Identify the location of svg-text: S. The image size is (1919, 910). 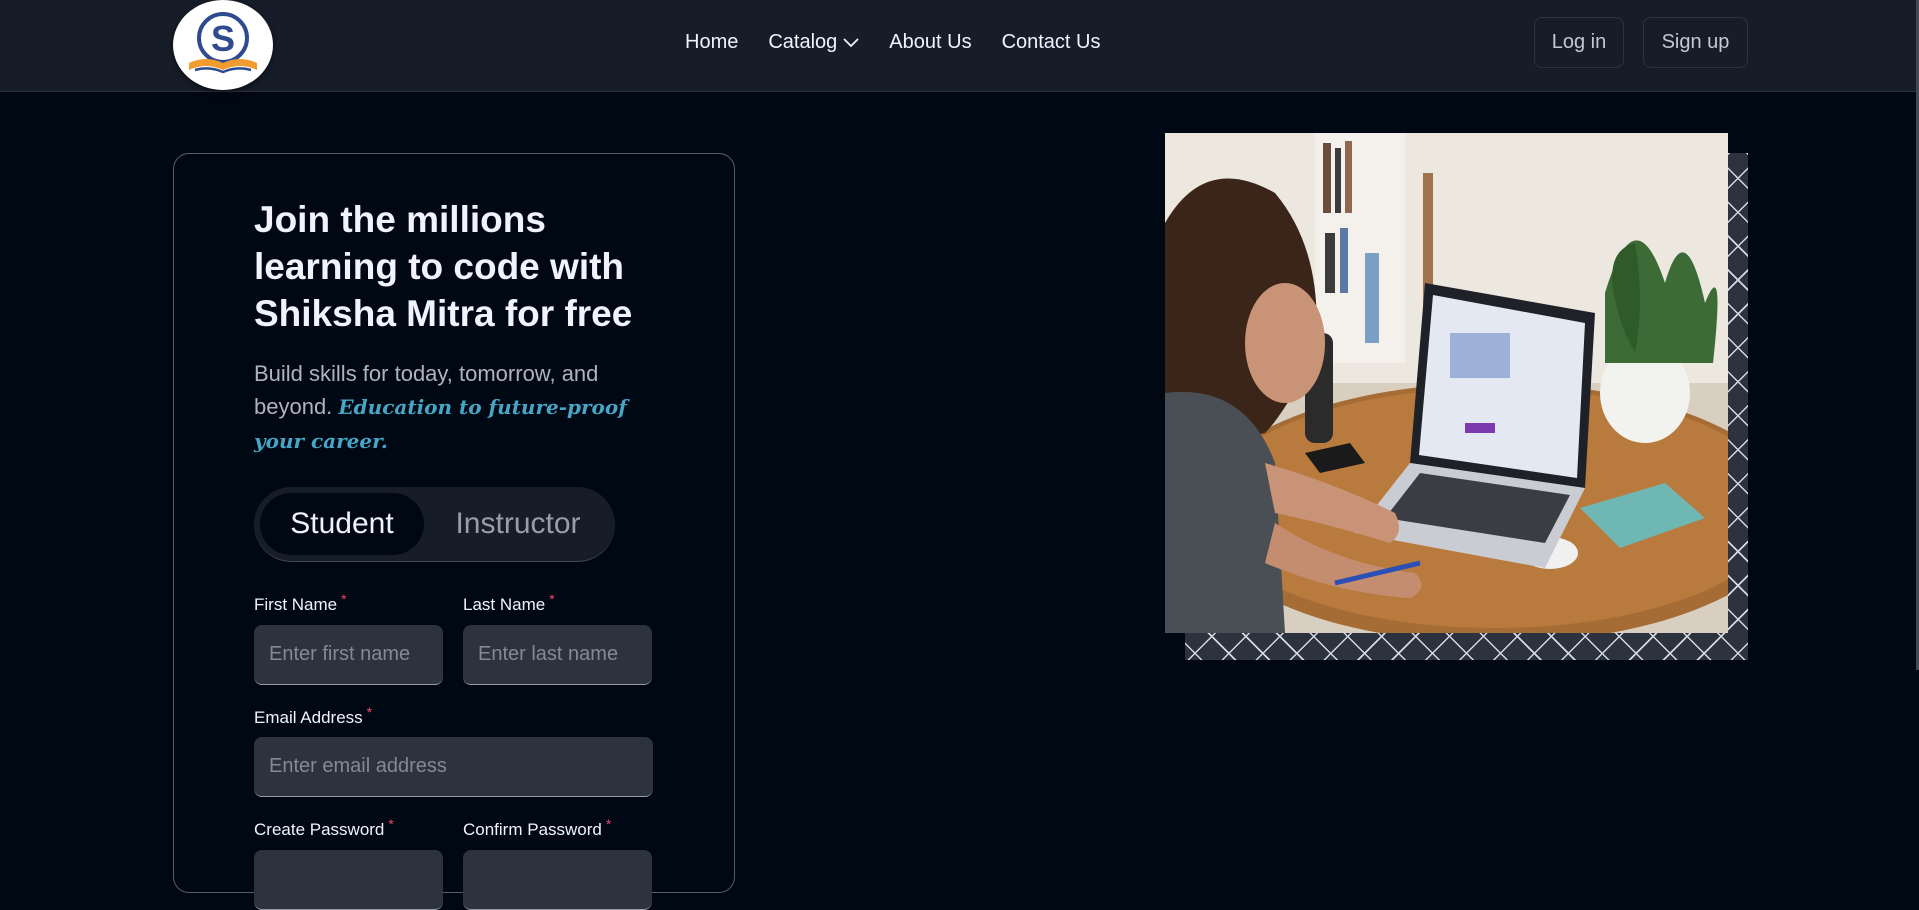
(223, 38).